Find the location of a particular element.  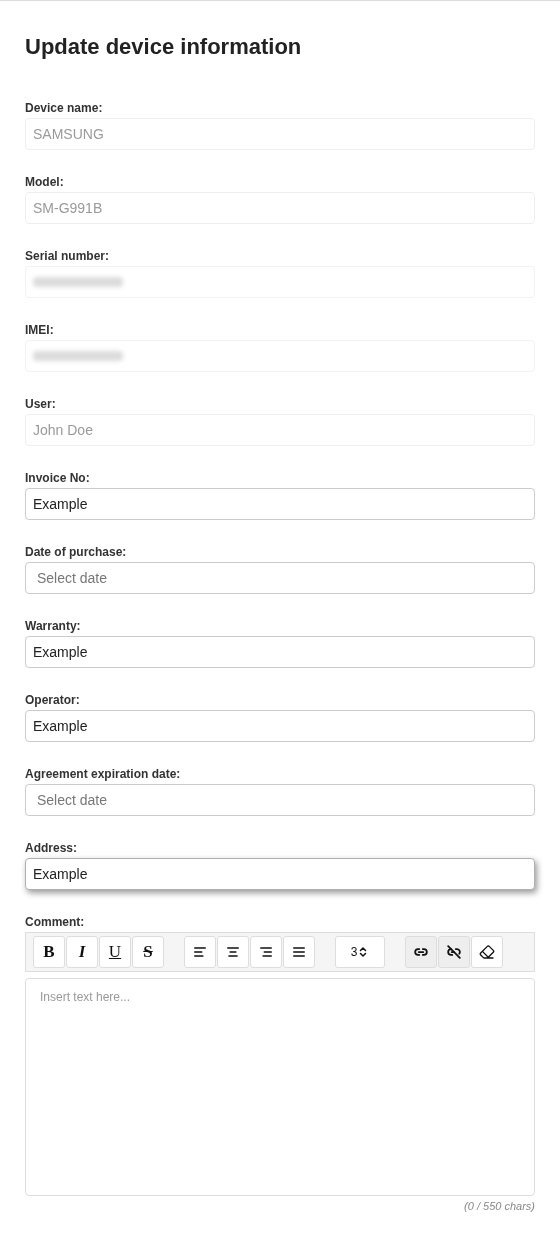

justify-icon is located at coordinates (299, 952).